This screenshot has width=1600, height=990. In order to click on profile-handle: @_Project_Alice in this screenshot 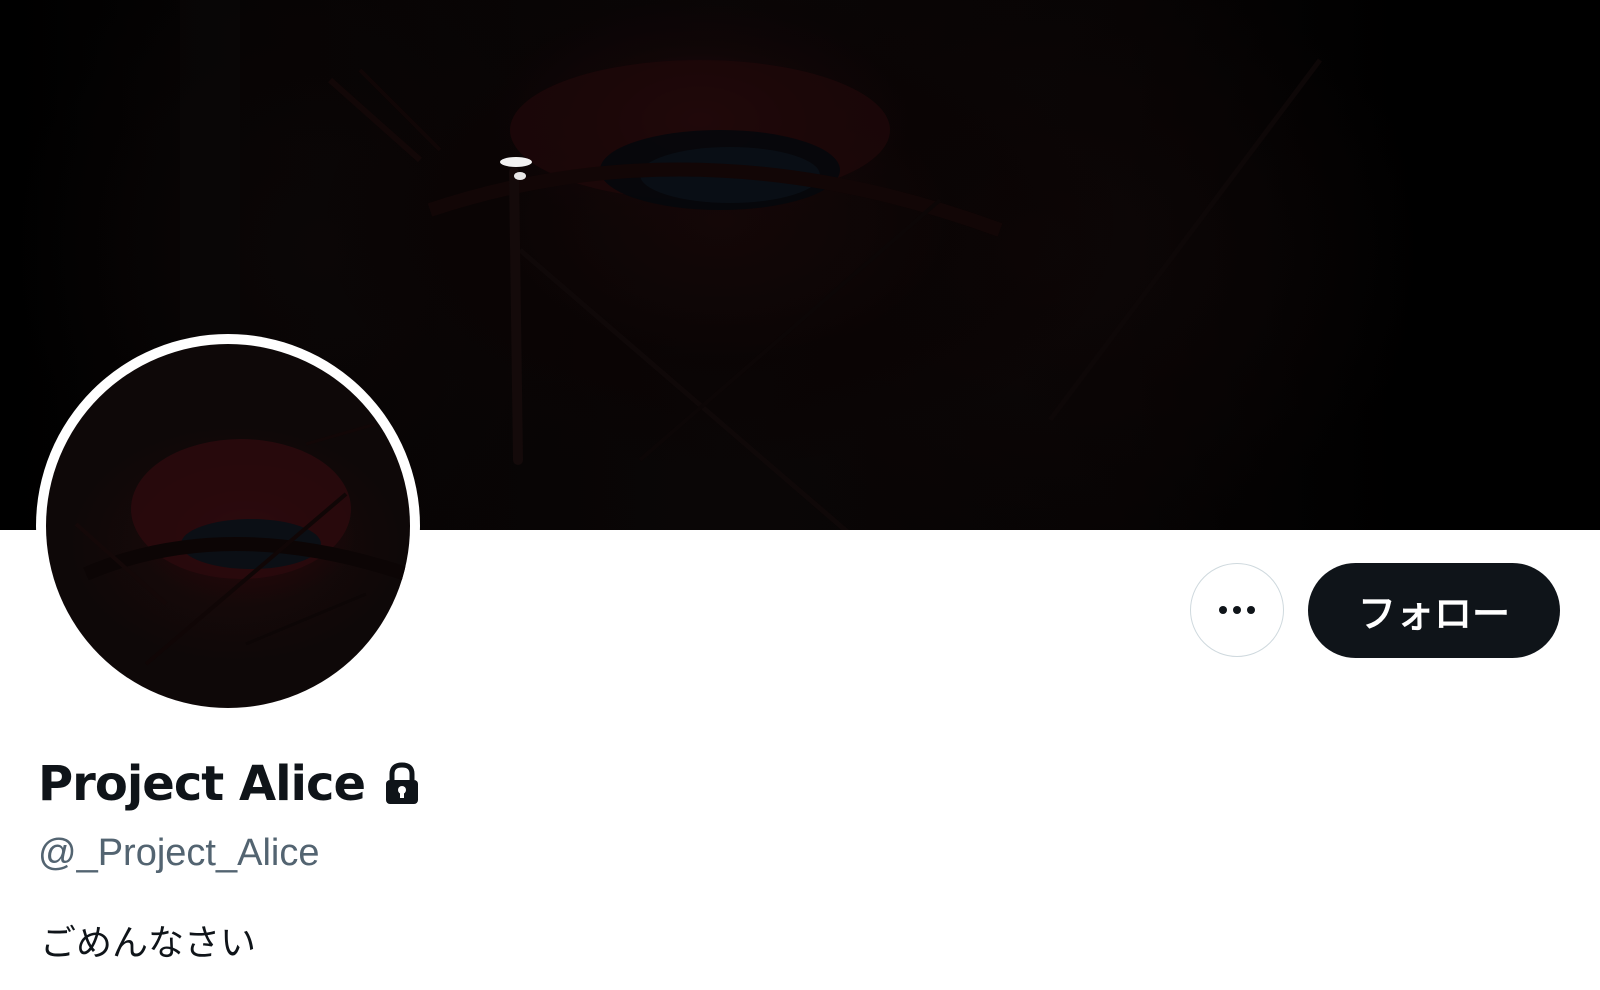, I will do `click(179, 853)`.